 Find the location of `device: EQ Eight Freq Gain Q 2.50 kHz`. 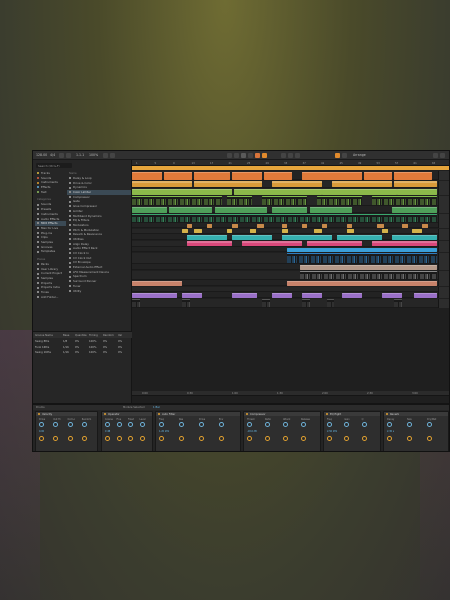

device: EQ Eight Freq Gain Q 2.50 kHz is located at coordinates (352, 431).